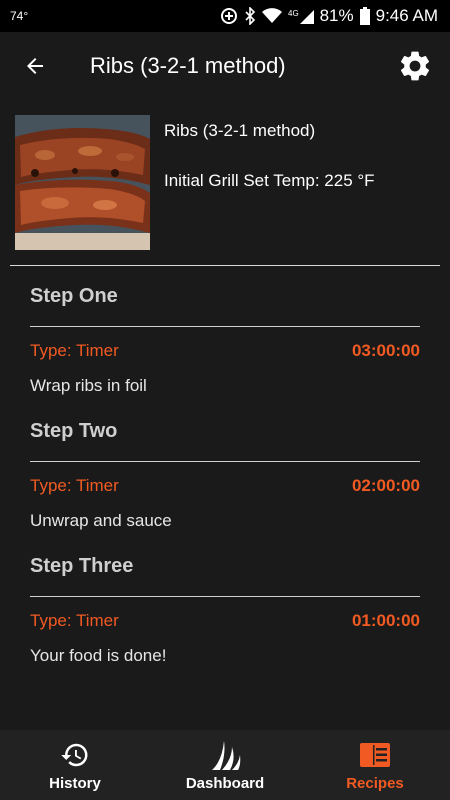 The width and height of the screenshot is (450, 800). Describe the element at coordinates (225, 621) in the screenshot. I see `step-type-row: Type: Timer 01:00:00` at that location.